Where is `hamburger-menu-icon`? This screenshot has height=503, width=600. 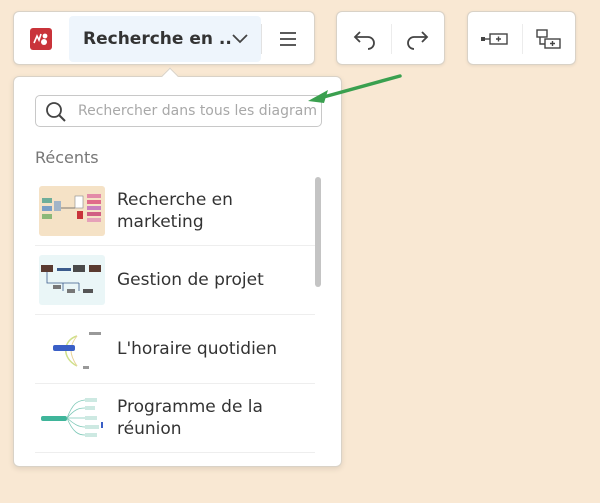 hamburger-menu-icon is located at coordinates (288, 39).